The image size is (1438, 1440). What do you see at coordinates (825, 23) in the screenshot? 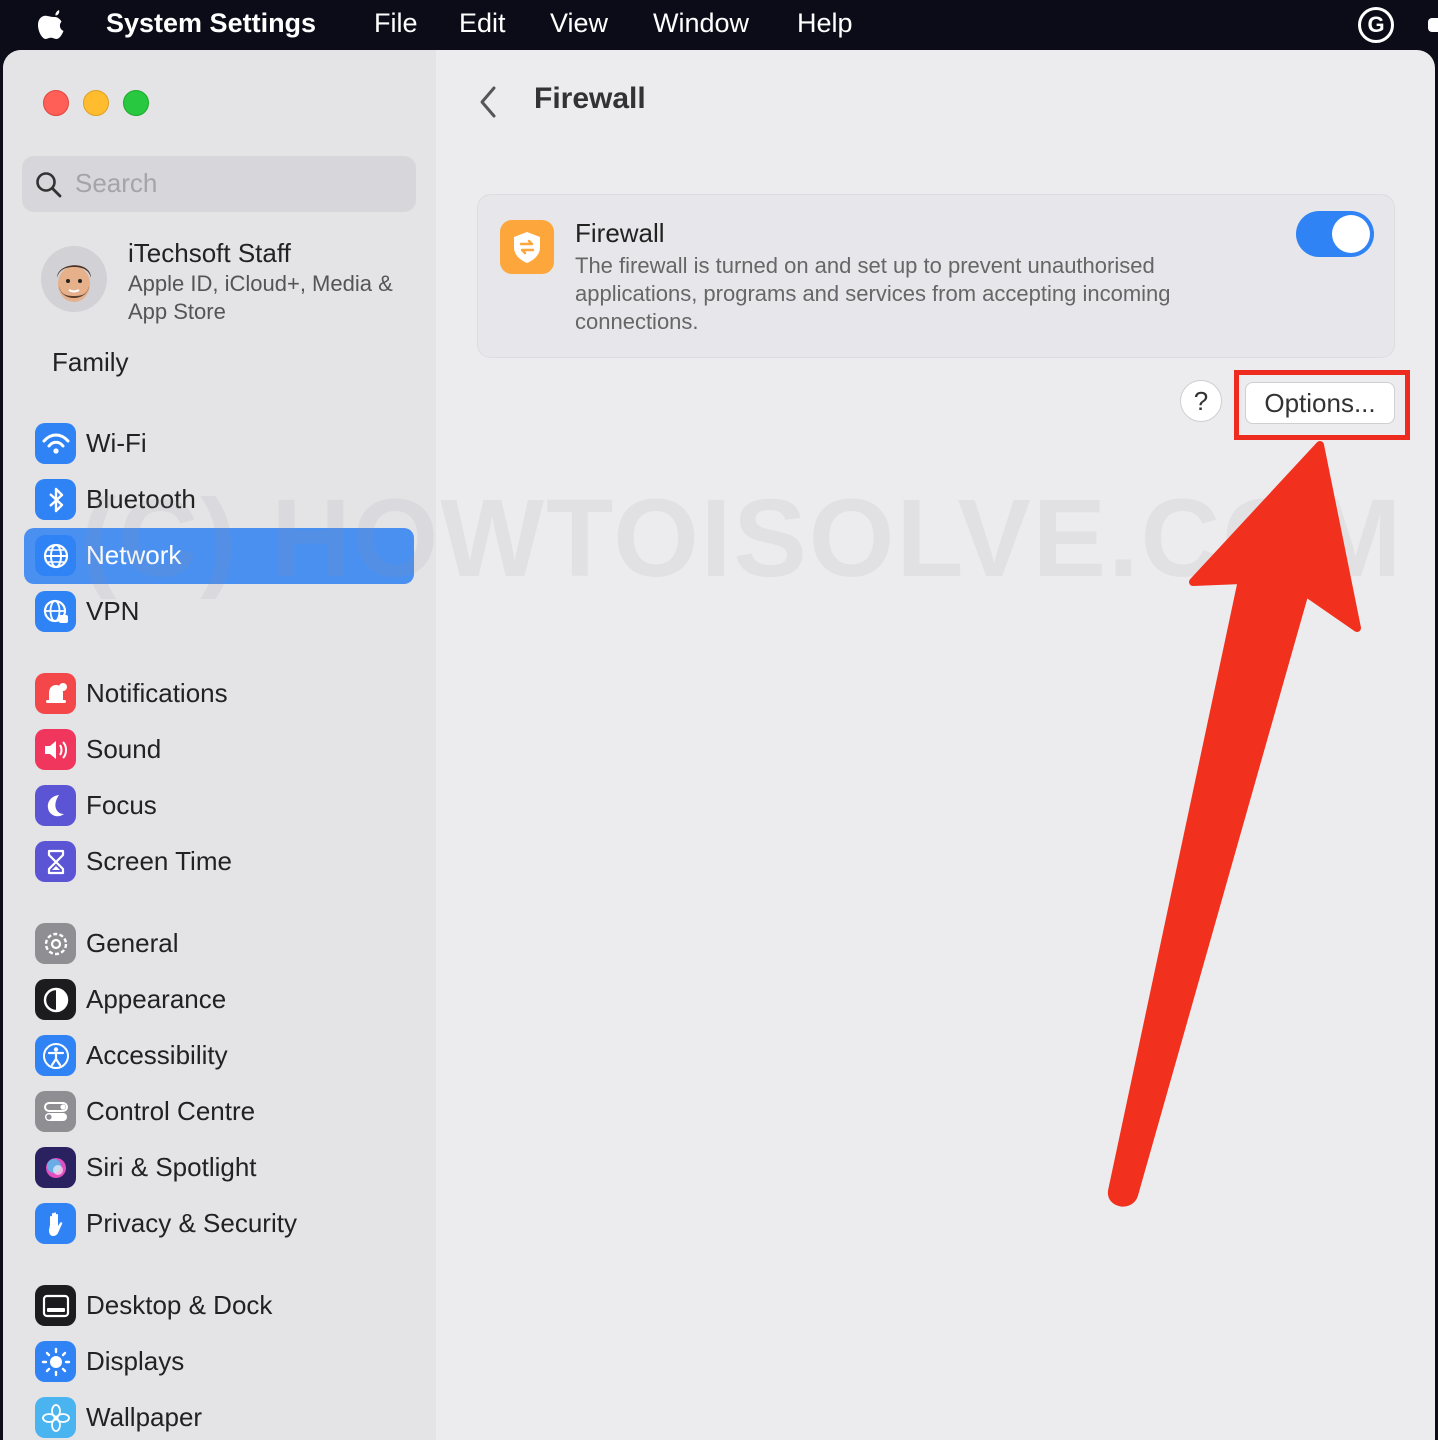
I see `menu-help: Help` at bounding box center [825, 23].